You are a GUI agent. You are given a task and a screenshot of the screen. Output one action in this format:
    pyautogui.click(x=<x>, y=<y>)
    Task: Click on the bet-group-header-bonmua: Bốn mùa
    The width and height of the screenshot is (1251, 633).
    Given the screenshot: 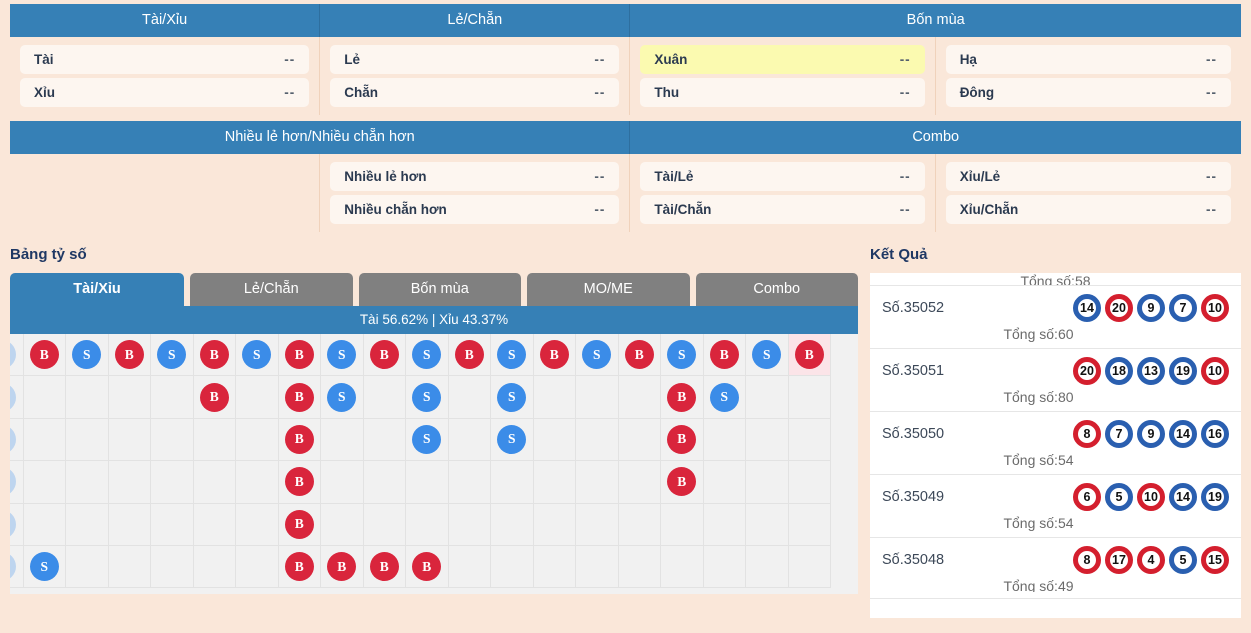 What is the action you would take?
    pyautogui.click(x=935, y=20)
    